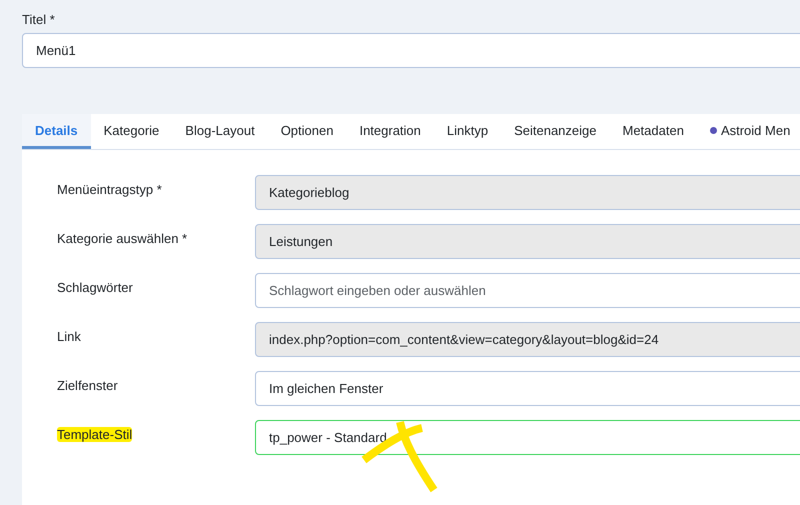 The image size is (800, 505). What do you see at coordinates (527, 241) in the screenshot?
I see `readonly-field: Leistungen` at bounding box center [527, 241].